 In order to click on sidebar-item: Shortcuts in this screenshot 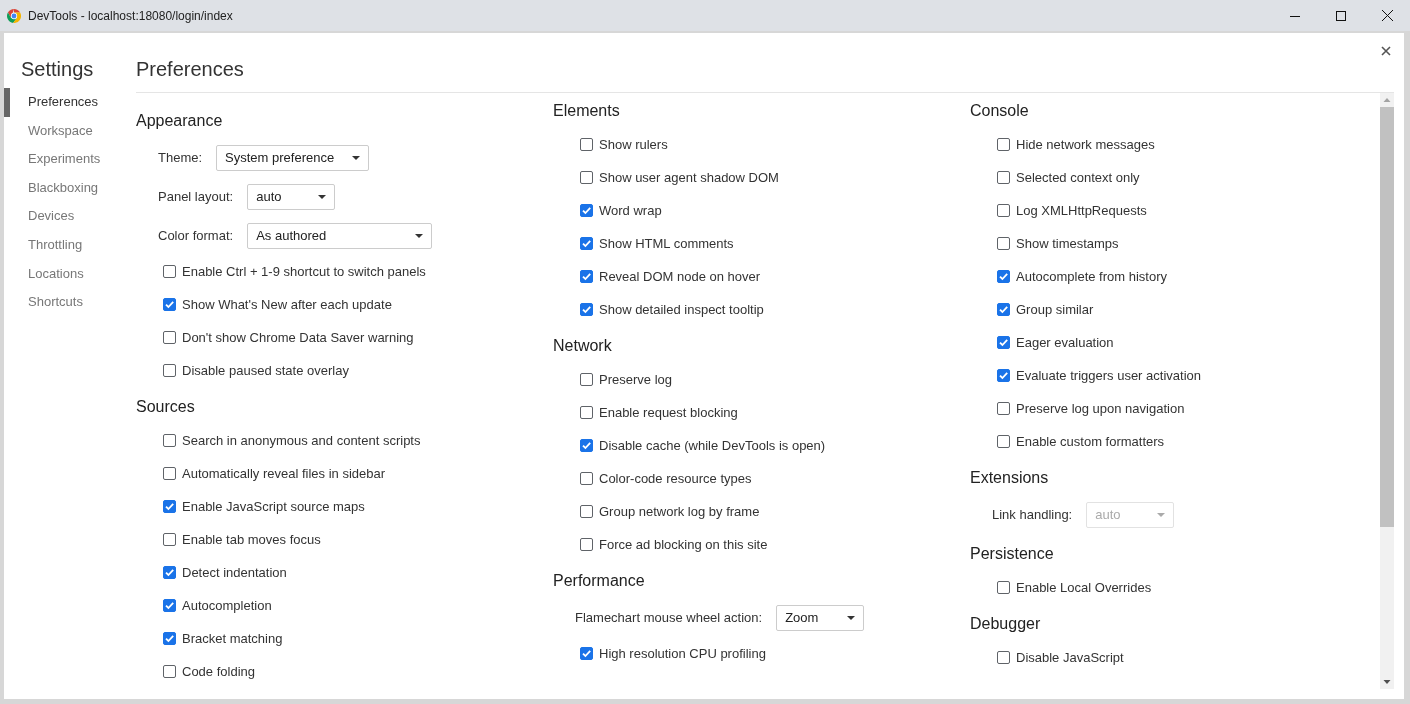, I will do `click(70, 302)`.